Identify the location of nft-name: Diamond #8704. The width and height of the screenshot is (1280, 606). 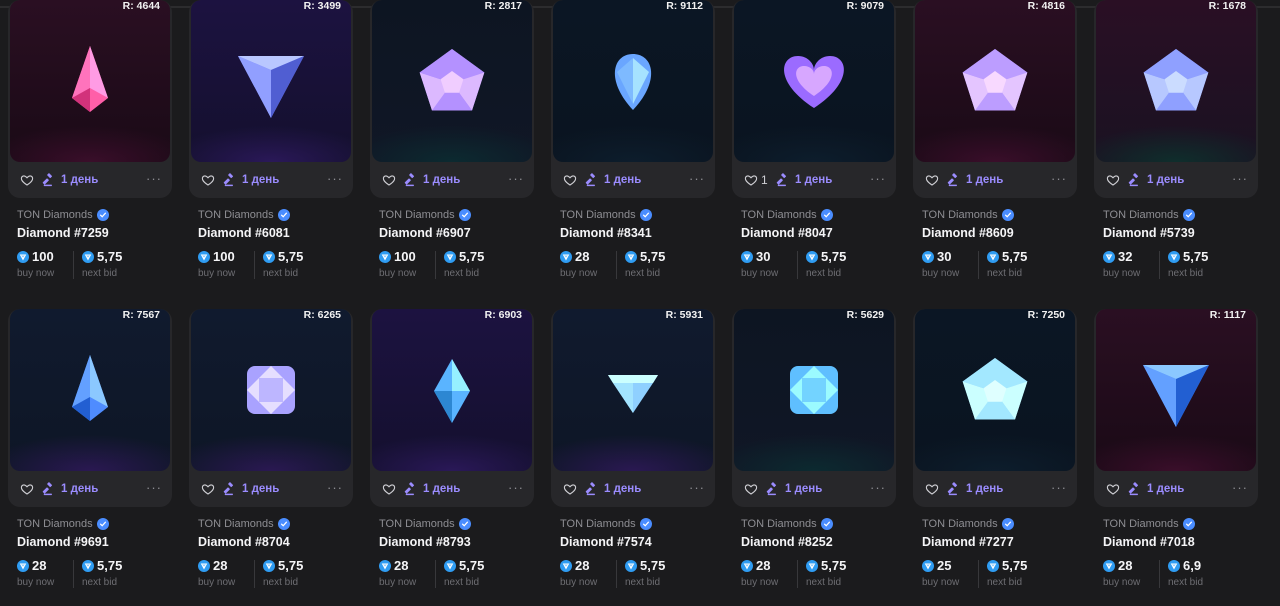
(244, 542).